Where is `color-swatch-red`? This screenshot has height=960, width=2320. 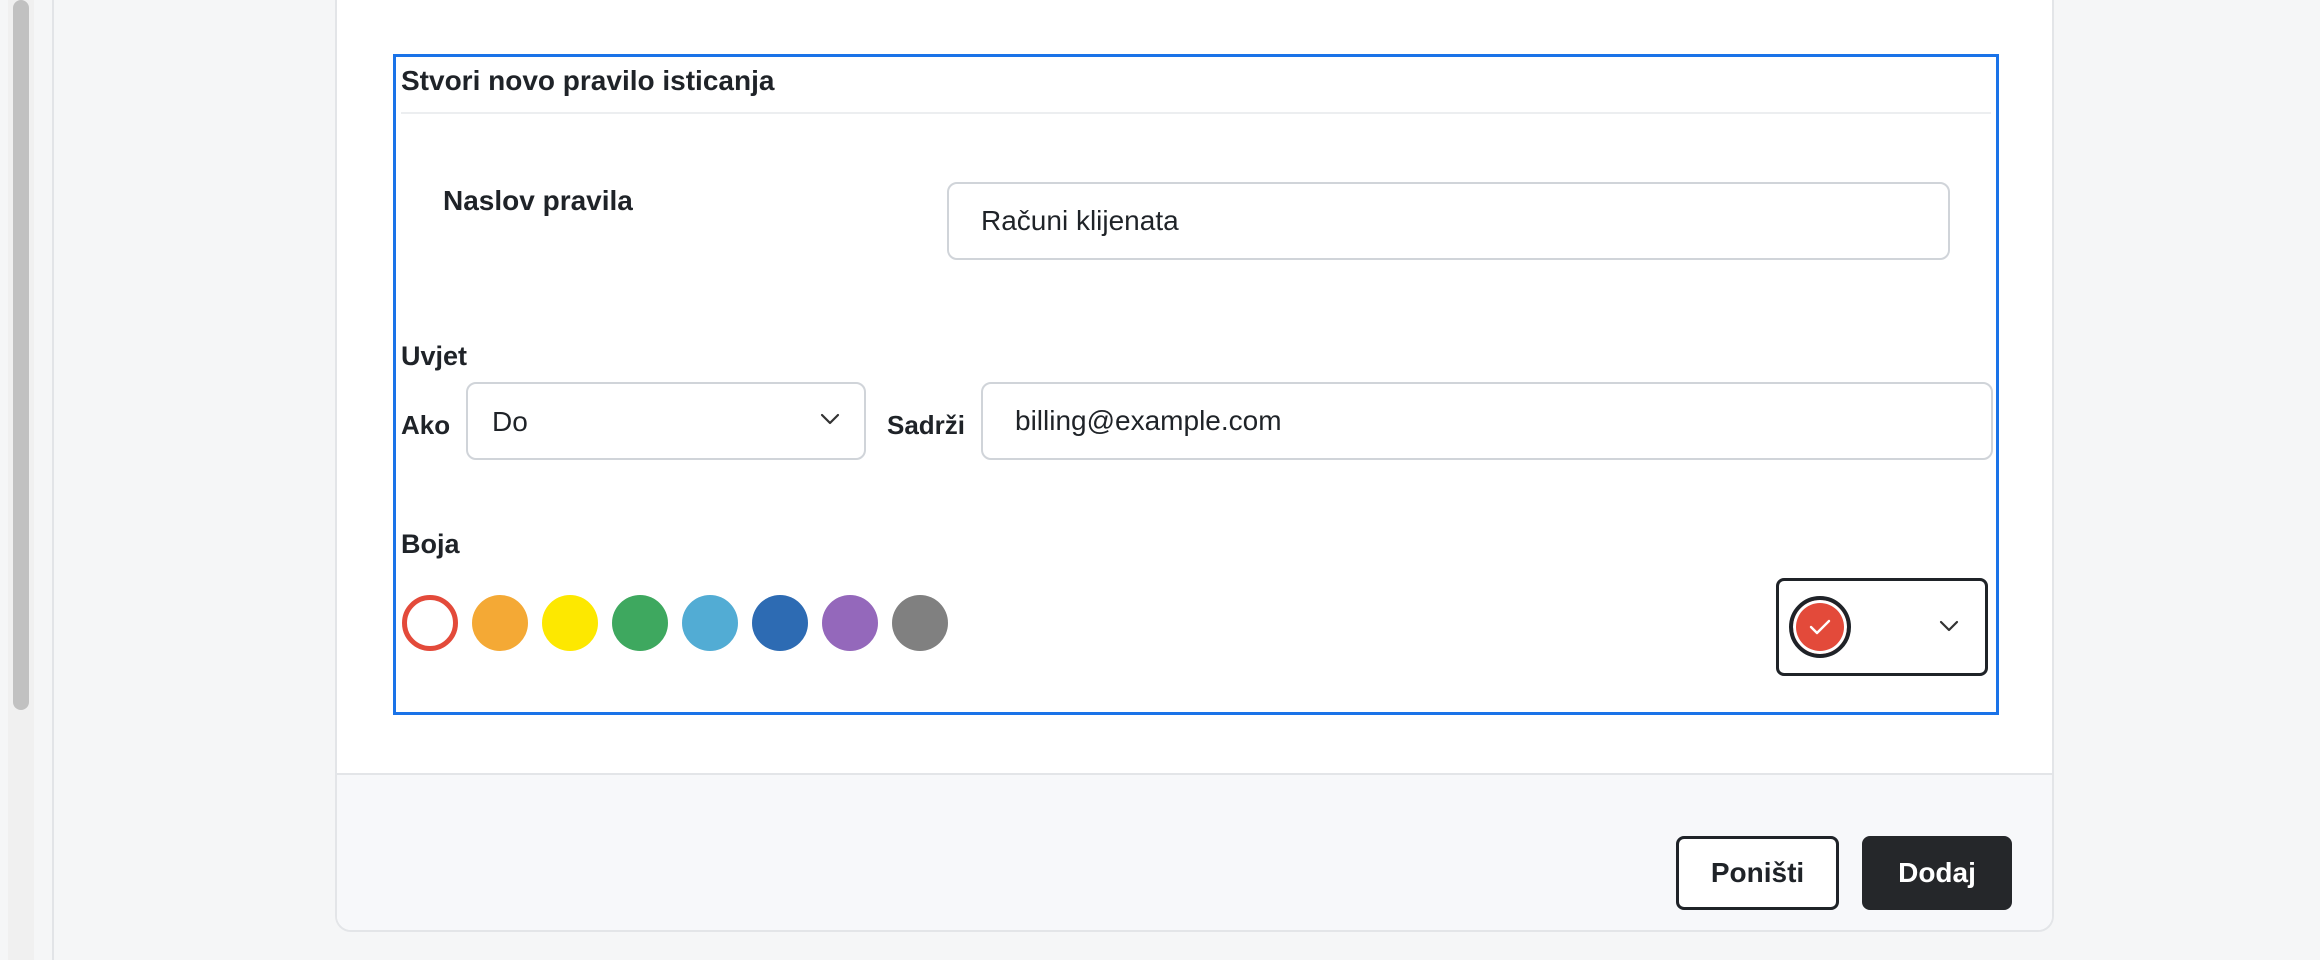
color-swatch-red is located at coordinates (430, 623).